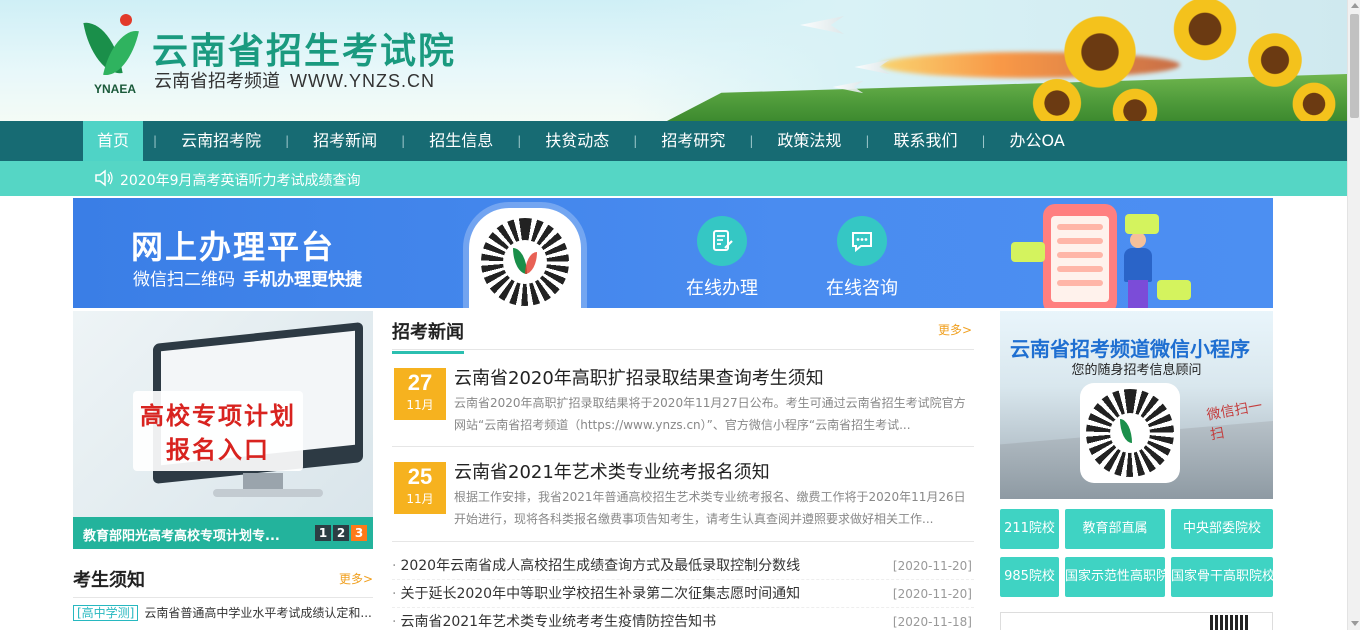 The height and width of the screenshot is (630, 1360). I want to click on category-button-2: 中央部委院校, so click(1222, 529).